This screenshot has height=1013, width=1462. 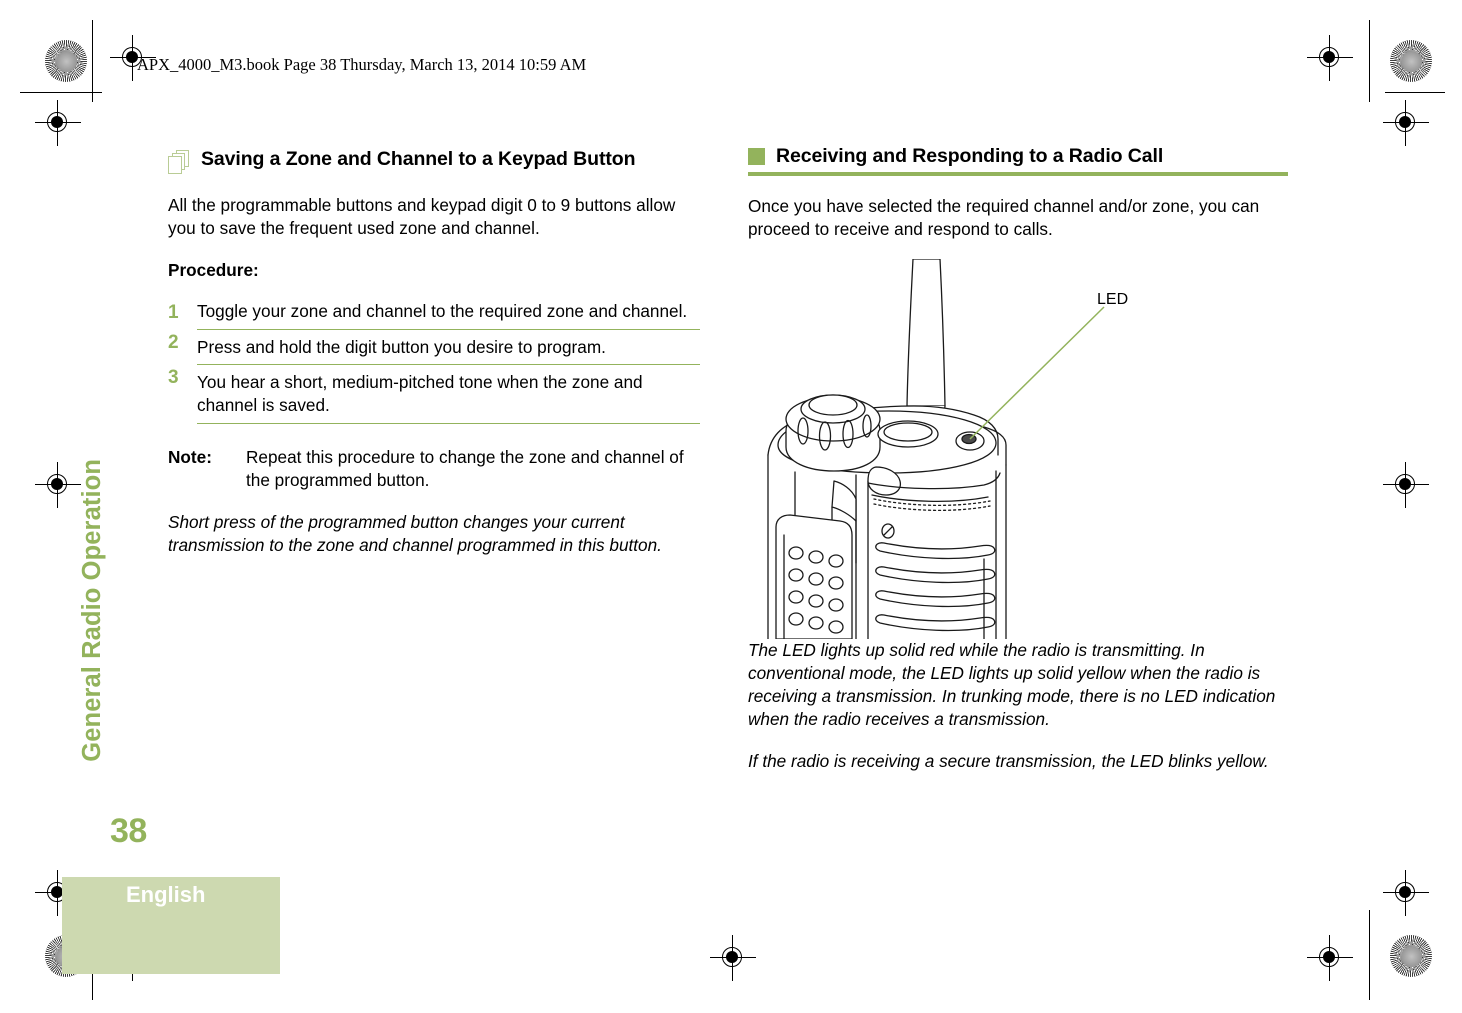 What do you see at coordinates (180, 162) in the screenshot?
I see `stacked-pages-icon` at bounding box center [180, 162].